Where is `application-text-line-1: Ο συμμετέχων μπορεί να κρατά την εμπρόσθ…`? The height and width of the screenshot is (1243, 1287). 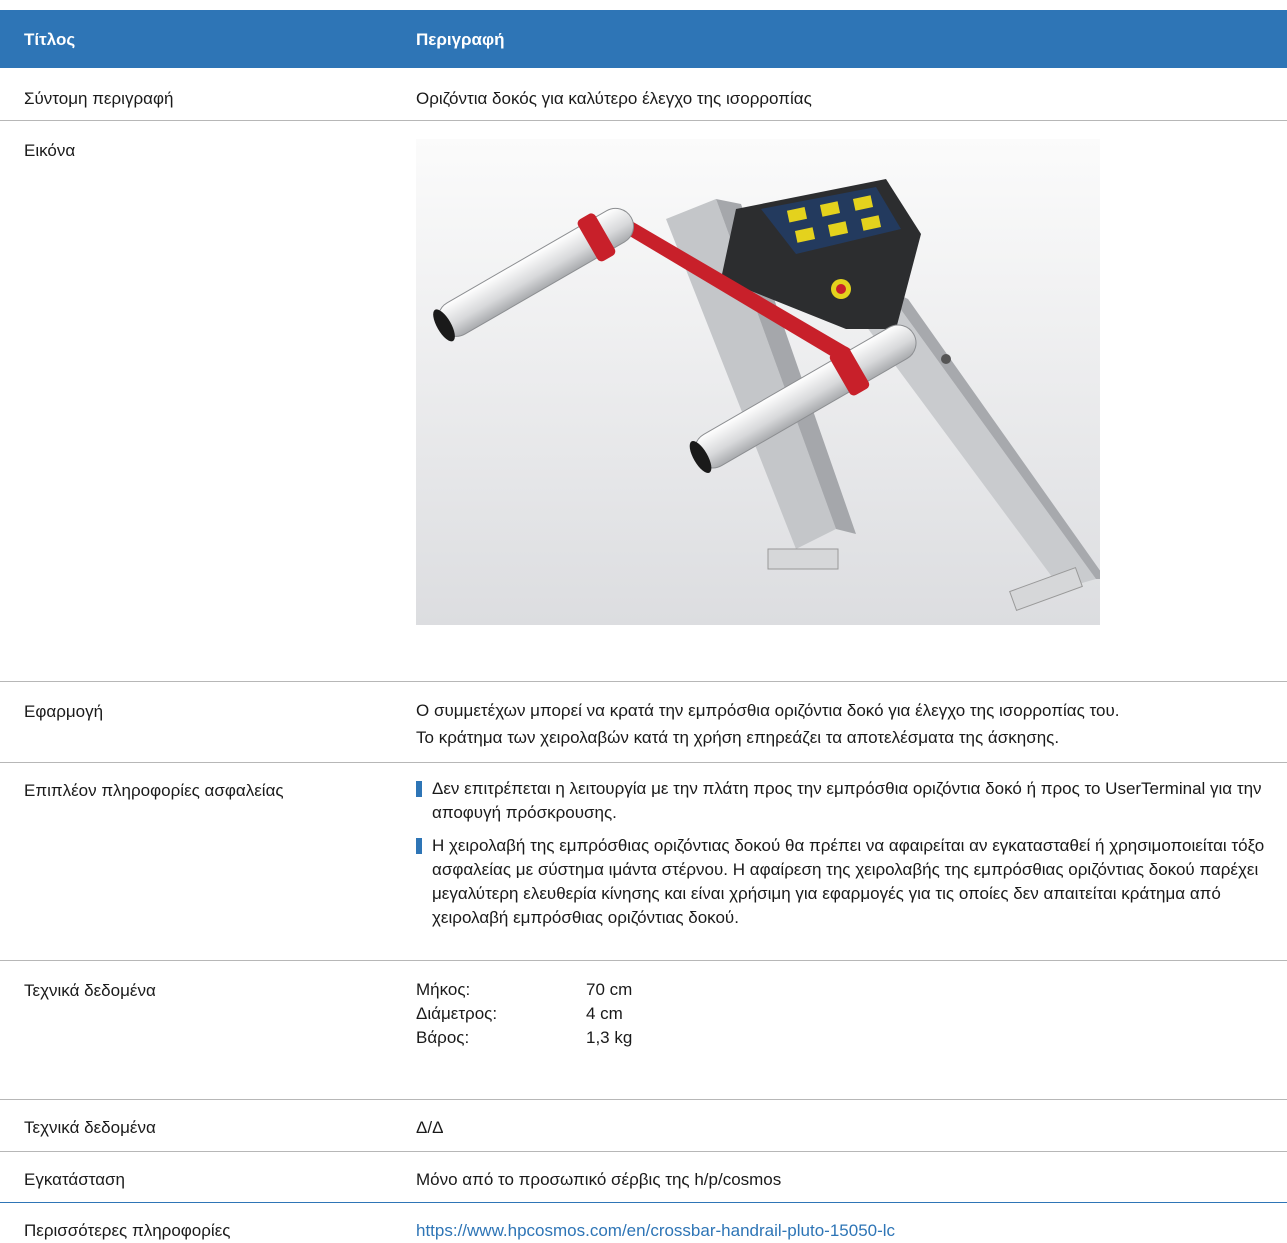 application-text-line-1: Ο συμμετέχων μπορεί να κρατά την εμπρόσθ… is located at coordinates (768, 710).